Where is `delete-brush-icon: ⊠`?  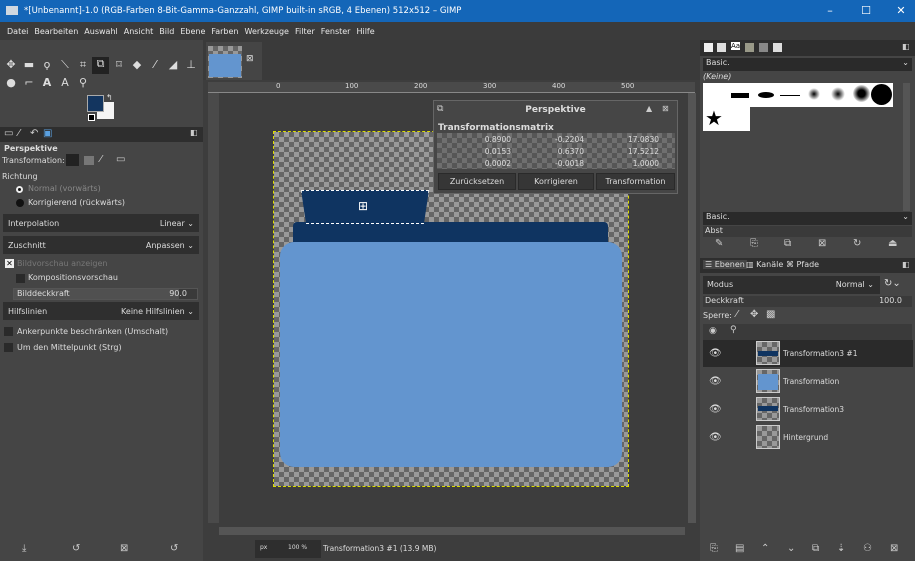 delete-brush-icon: ⊠ is located at coordinates (822, 243).